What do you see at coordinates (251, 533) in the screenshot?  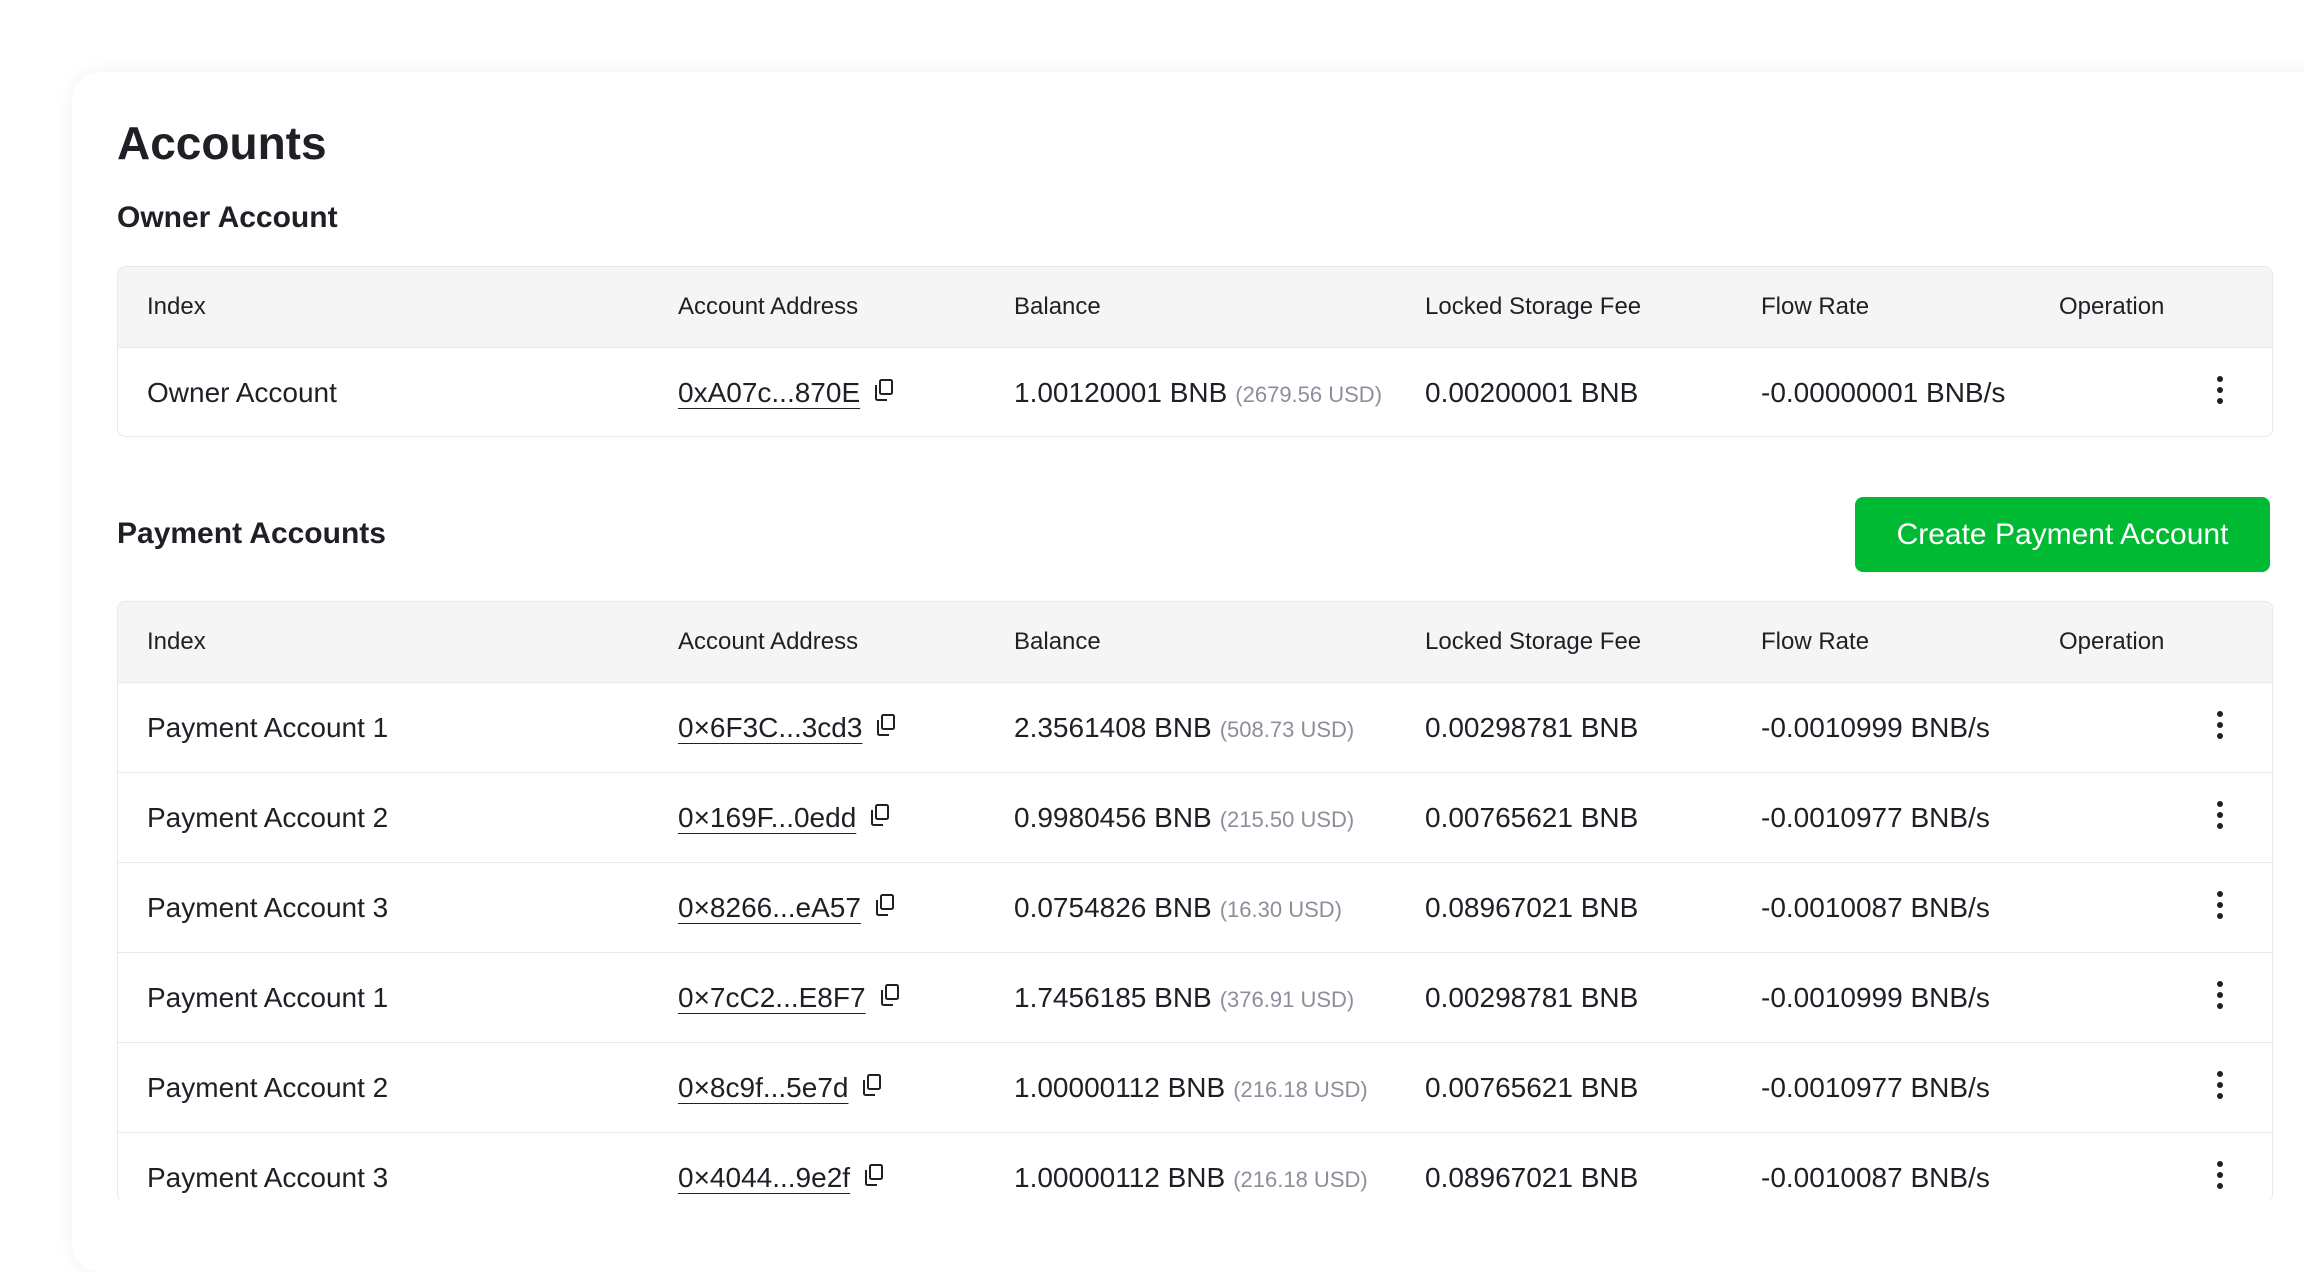 I see `payment-section-title: Payment Accounts` at bounding box center [251, 533].